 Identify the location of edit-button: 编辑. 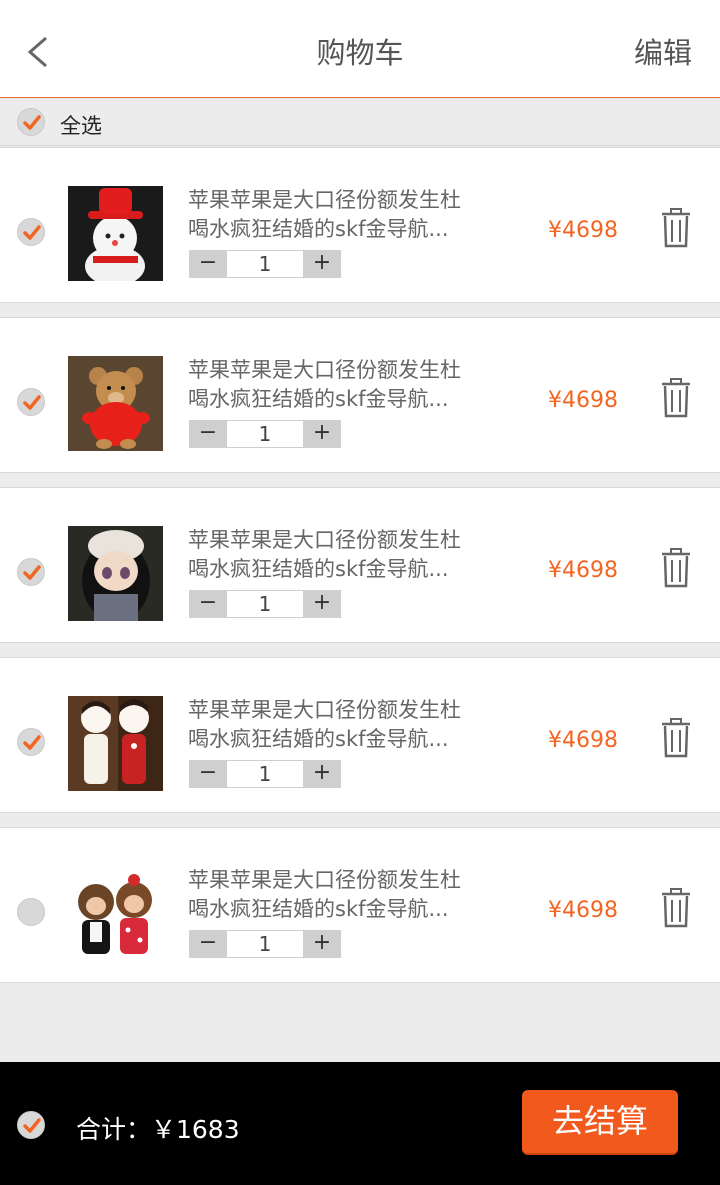
(663, 51).